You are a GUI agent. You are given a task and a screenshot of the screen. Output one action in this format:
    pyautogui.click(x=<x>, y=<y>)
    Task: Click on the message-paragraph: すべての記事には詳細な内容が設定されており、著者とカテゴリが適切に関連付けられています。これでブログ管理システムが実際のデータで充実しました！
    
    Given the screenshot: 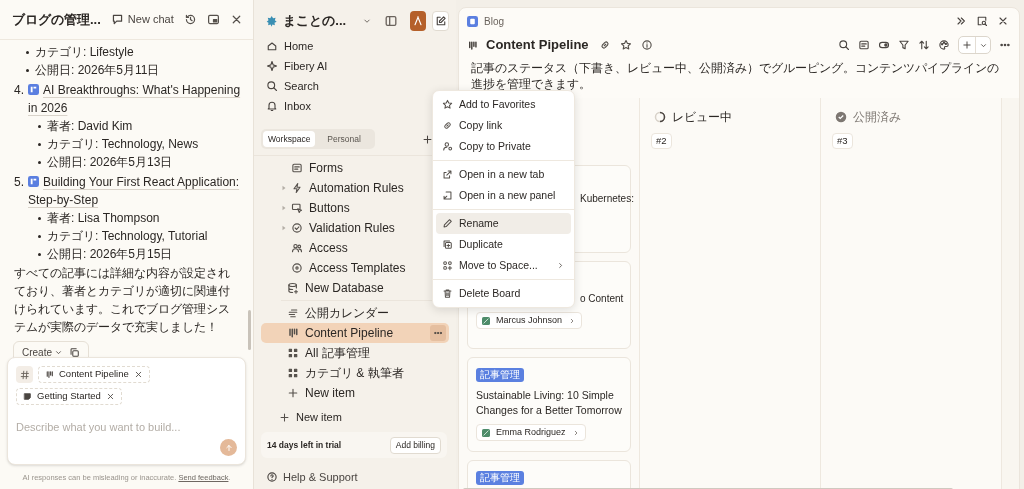 What is the action you would take?
    pyautogui.click(x=122, y=300)
    